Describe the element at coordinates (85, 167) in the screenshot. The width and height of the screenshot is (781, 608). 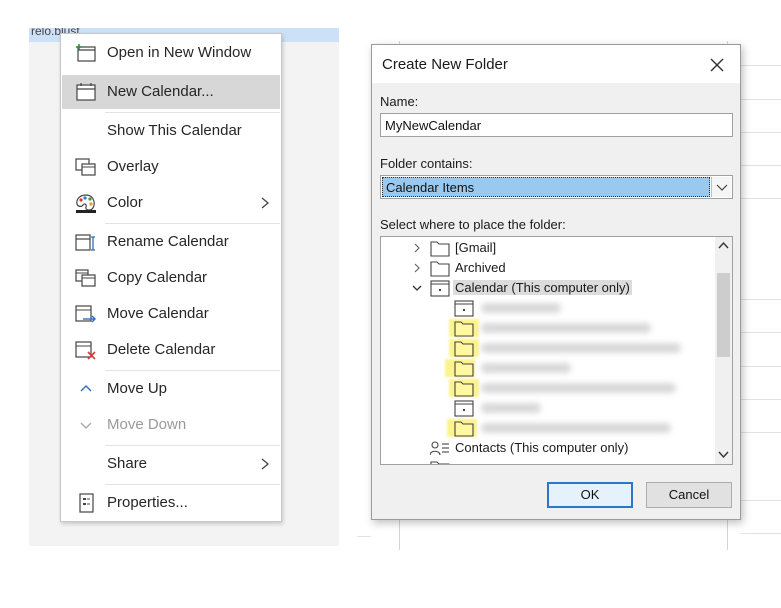
I see `overlay-icon` at that location.